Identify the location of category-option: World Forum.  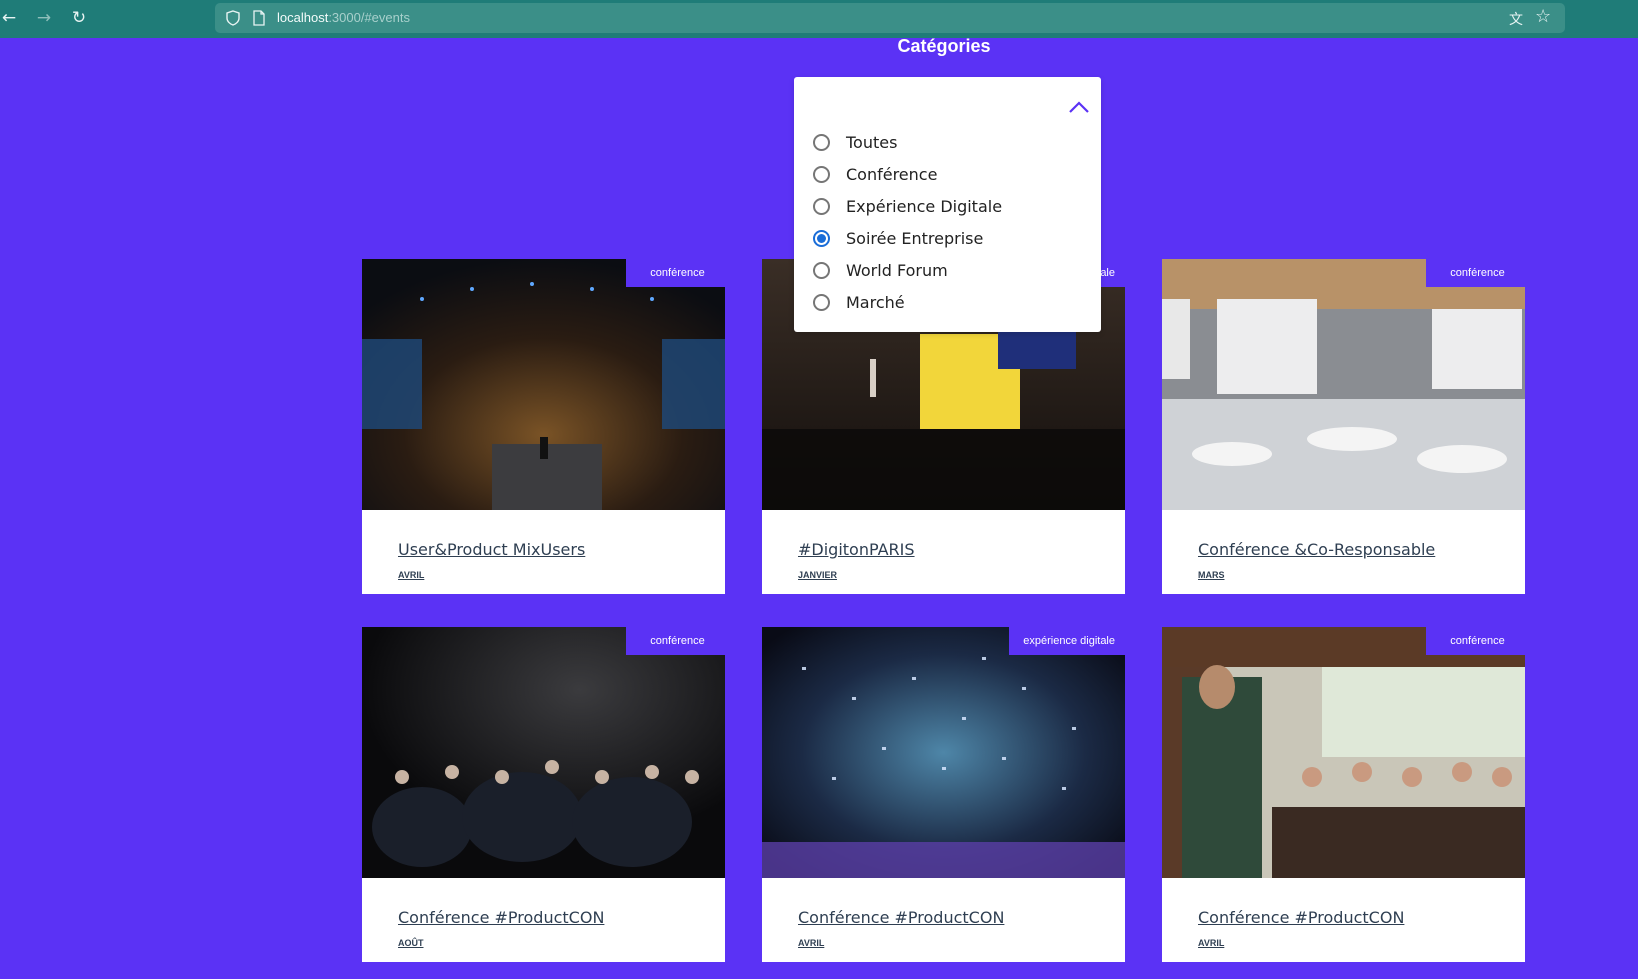
(880, 270).